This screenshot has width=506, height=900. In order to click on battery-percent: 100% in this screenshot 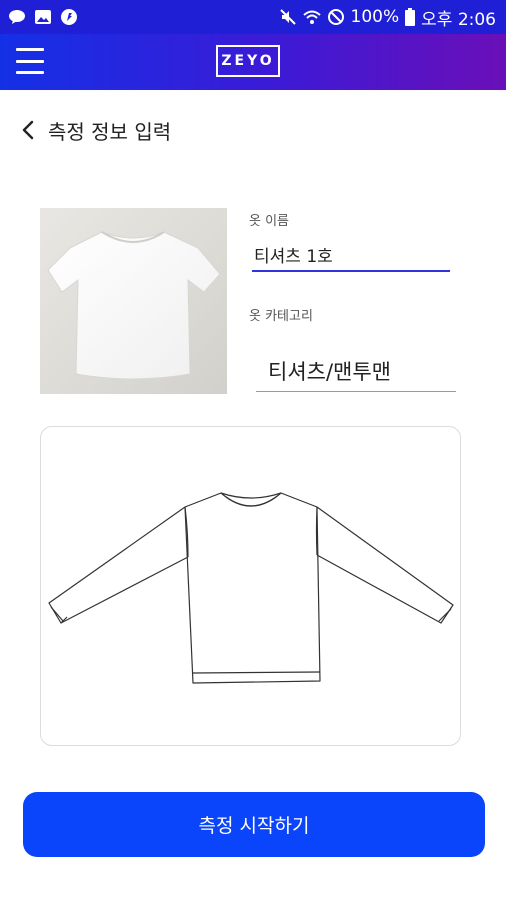, I will do `click(375, 17)`.